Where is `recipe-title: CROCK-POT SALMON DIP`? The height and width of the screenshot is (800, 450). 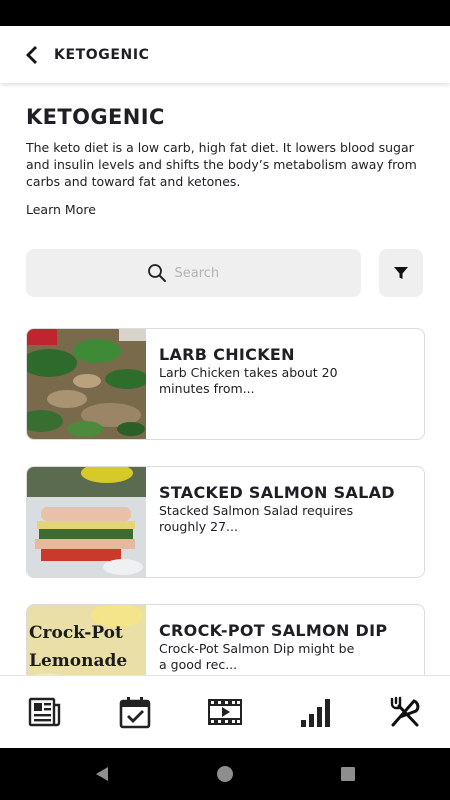
recipe-title: CROCK-POT SALMON DIP is located at coordinates (273, 630).